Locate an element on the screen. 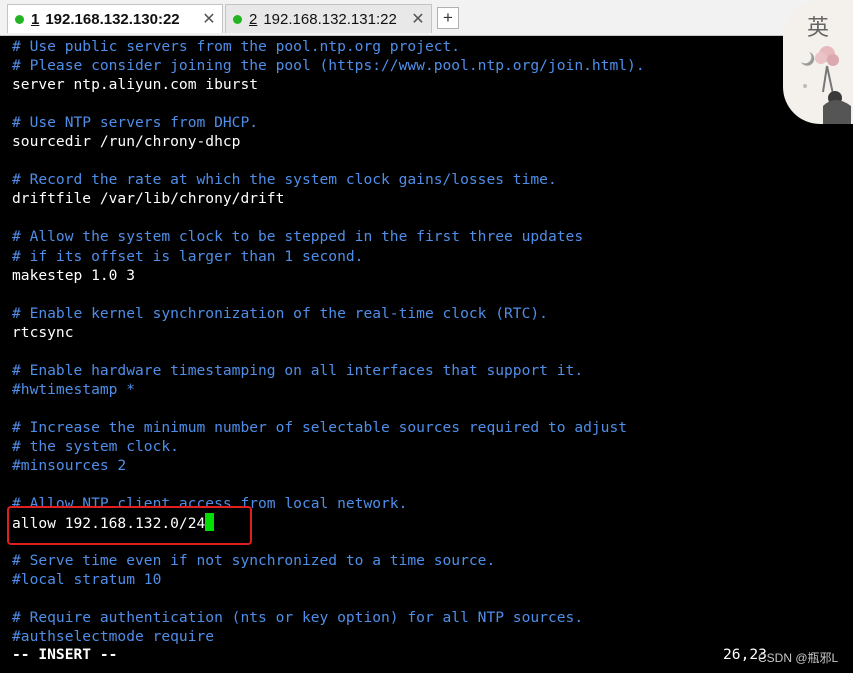 Image resolution: width=853 pixels, height=673 pixels. line-text: # Use NTP servers from DHCP. is located at coordinates (135, 123).